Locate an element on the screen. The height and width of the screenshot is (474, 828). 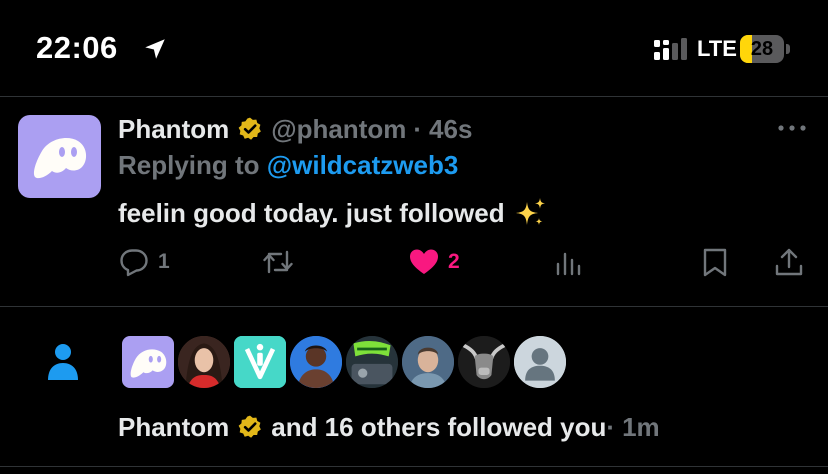
network-type: LTE is located at coordinates (717, 48).